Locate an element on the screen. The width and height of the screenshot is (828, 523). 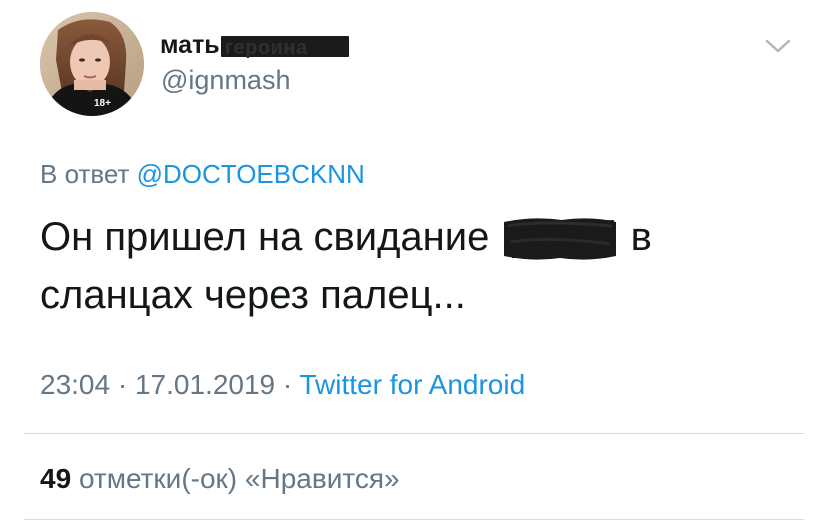
name-redaction-mark: героина is located at coordinates (284, 47).